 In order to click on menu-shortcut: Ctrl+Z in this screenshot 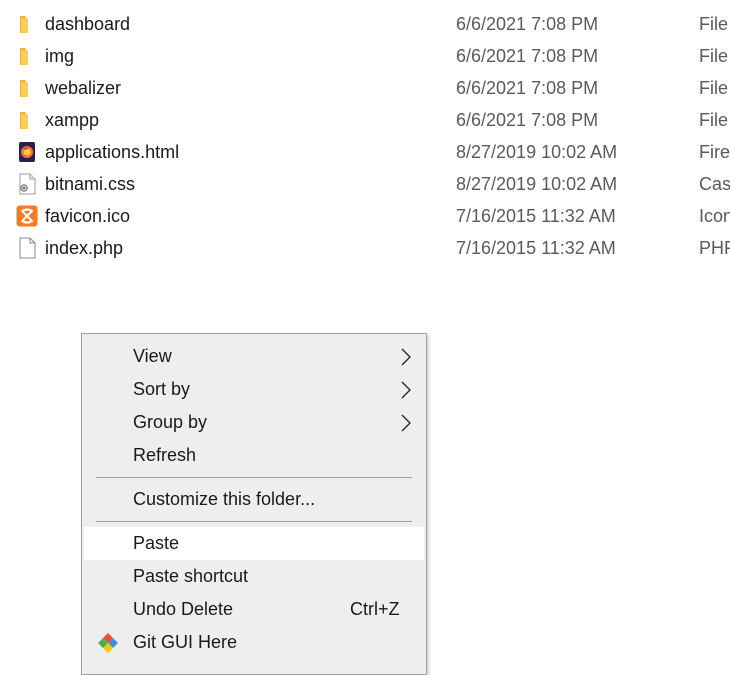, I will do `click(375, 609)`.